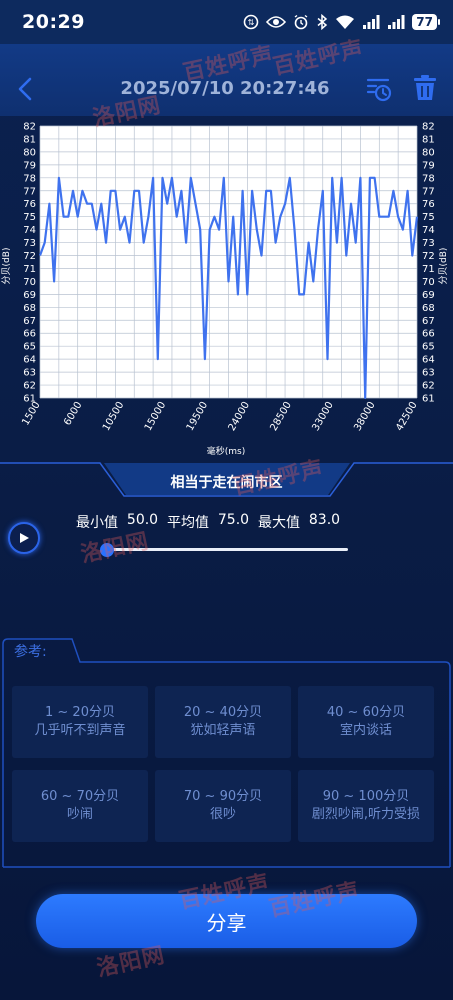 Image resolution: width=453 pixels, height=1000 pixels. Describe the element at coordinates (226, 483) in the screenshot. I see `scene-label: 相当于走在闹市区` at that location.